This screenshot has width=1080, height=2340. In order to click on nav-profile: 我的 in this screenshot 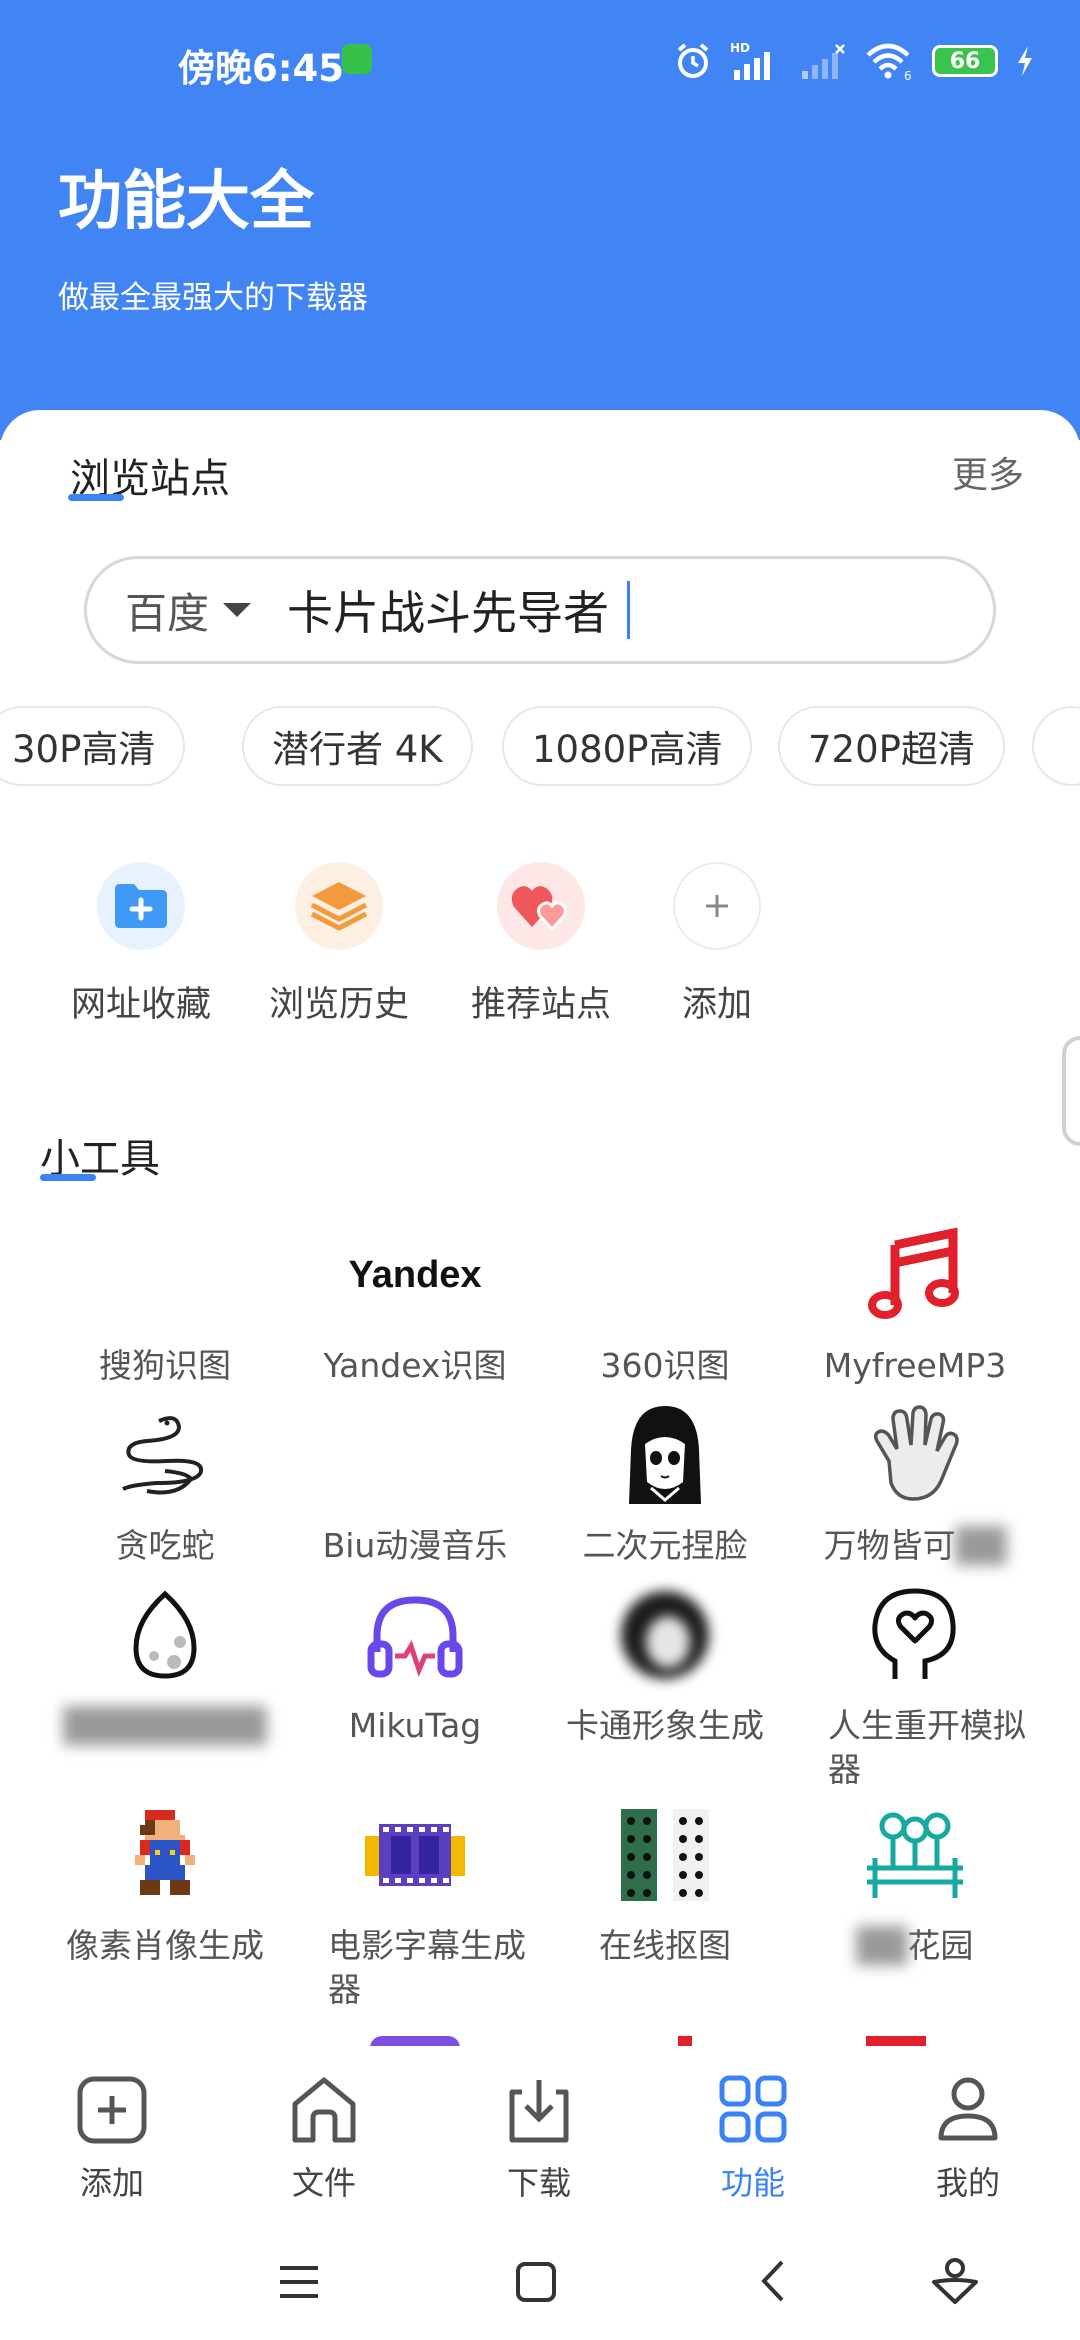, I will do `click(968, 2139)`.